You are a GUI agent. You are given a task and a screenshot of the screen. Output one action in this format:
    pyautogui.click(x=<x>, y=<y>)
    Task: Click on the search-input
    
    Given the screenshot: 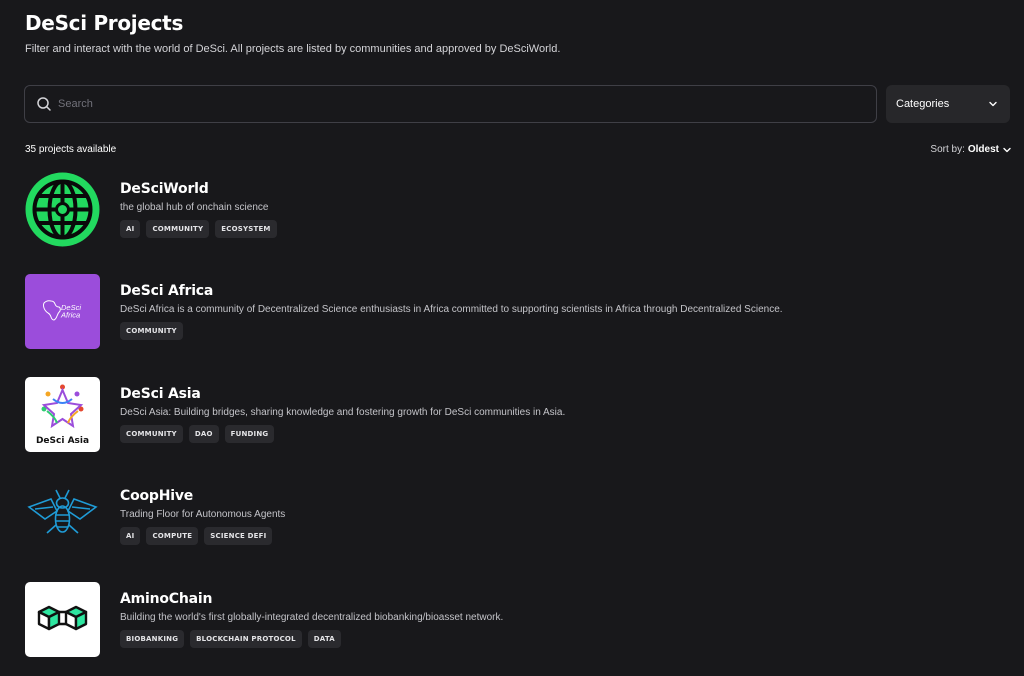 What is the action you would take?
    pyautogui.click(x=467, y=104)
    